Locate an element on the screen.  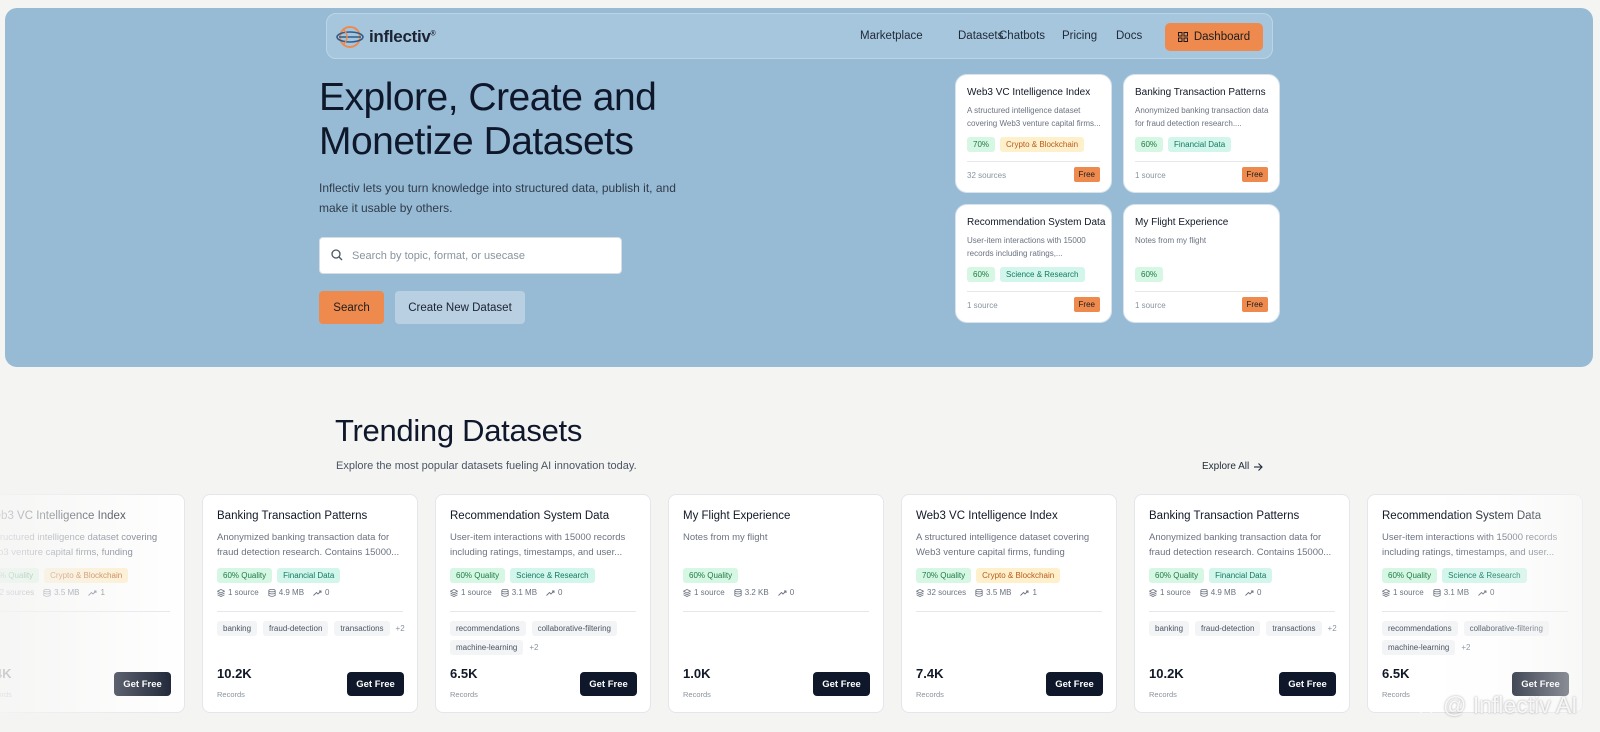
nav-pricing: Pricing is located at coordinates (1079, 36).